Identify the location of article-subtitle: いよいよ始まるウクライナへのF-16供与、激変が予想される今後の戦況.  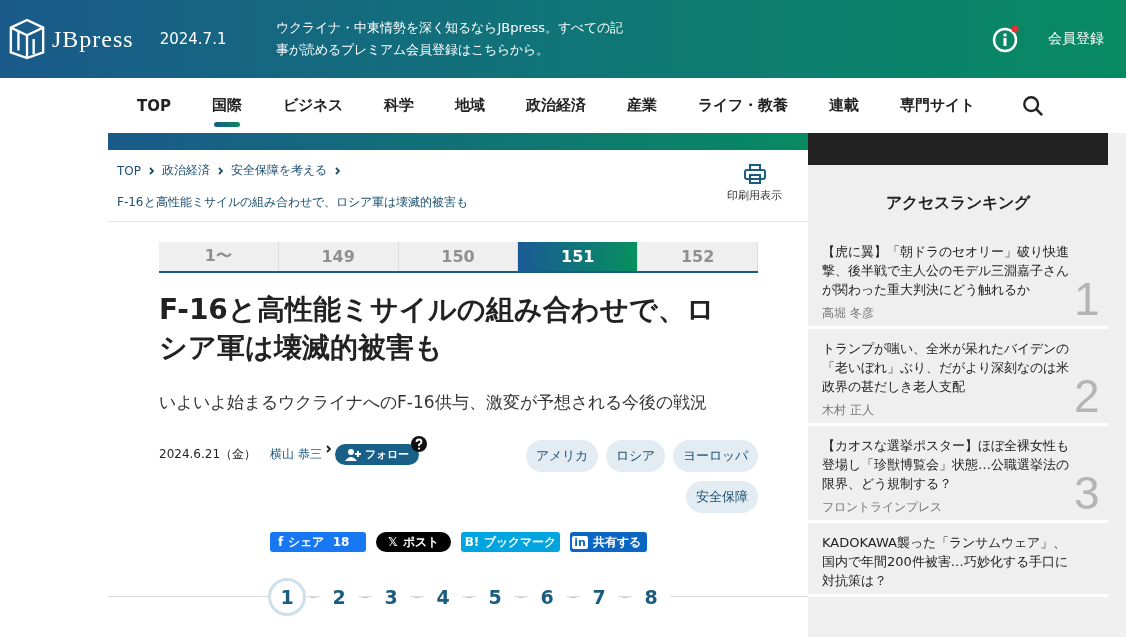
(433, 402).